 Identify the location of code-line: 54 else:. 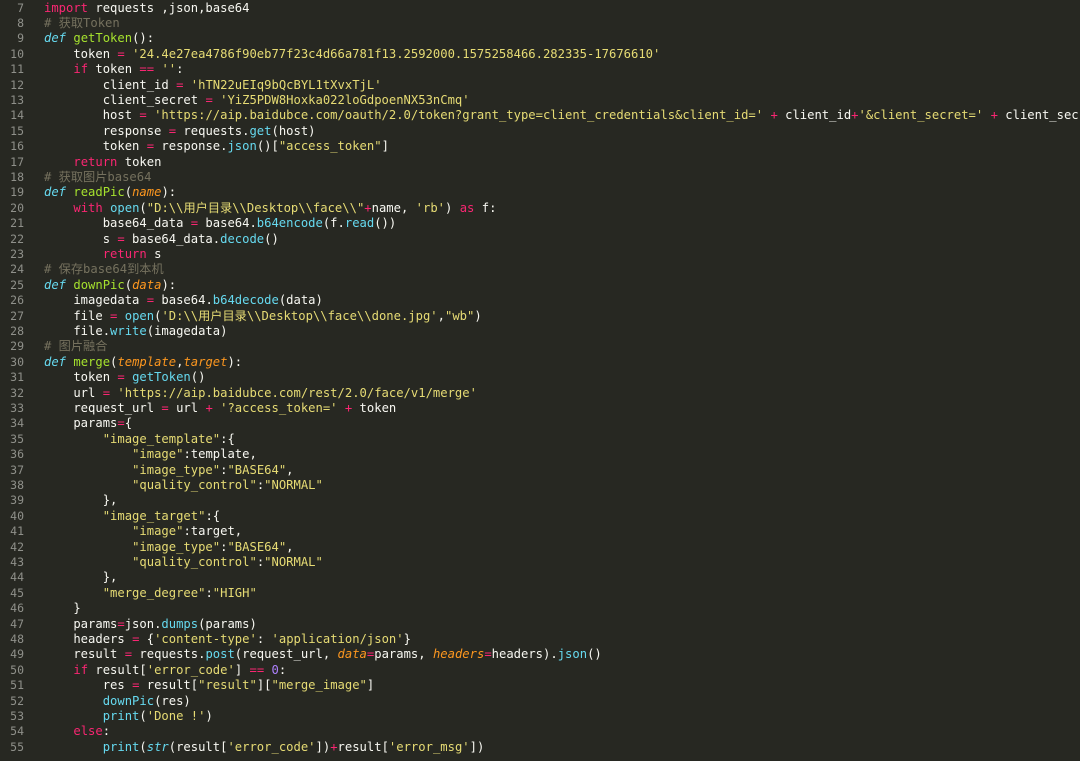
(540, 731).